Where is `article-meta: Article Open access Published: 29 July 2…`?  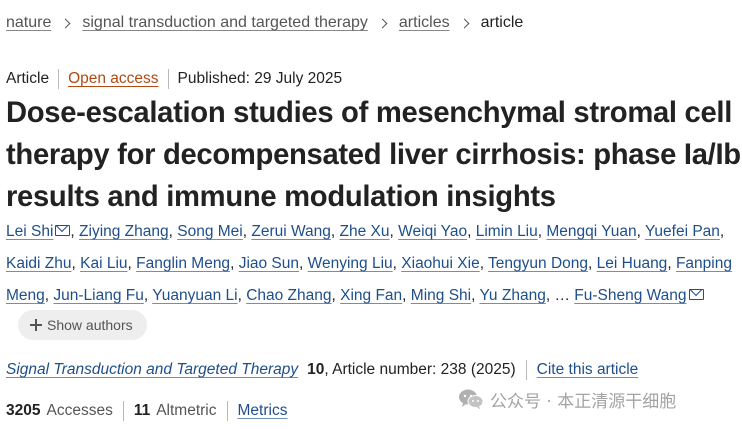 article-meta: Article Open access Published: 29 July 2… is located at coordinates (174, 79).